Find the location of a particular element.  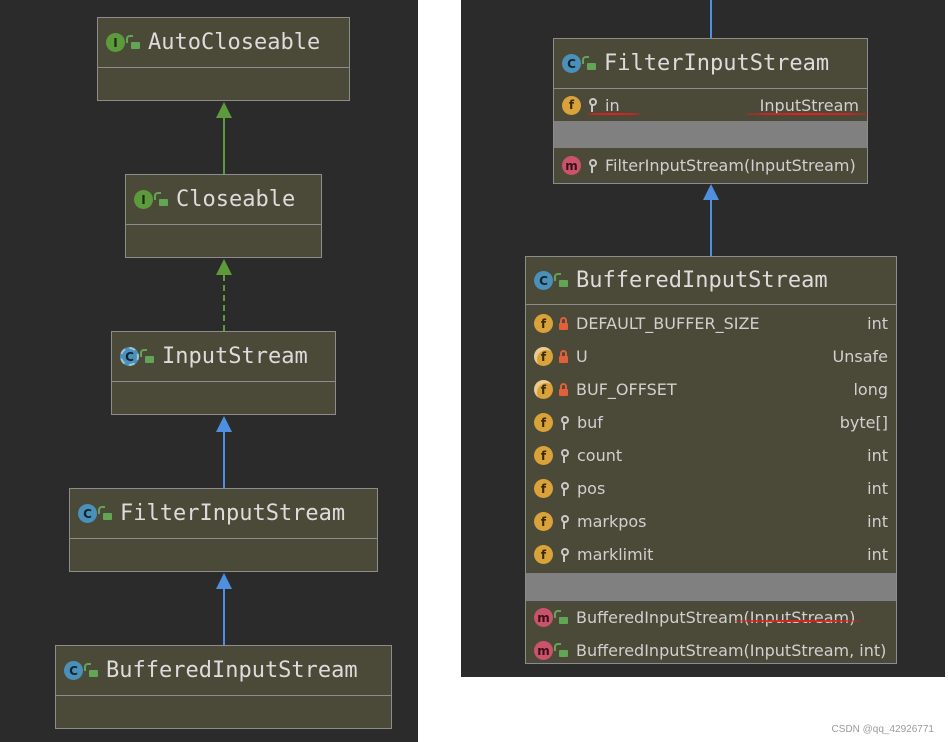

class-title: FilterInputStream is located at coordinates (717, 63).